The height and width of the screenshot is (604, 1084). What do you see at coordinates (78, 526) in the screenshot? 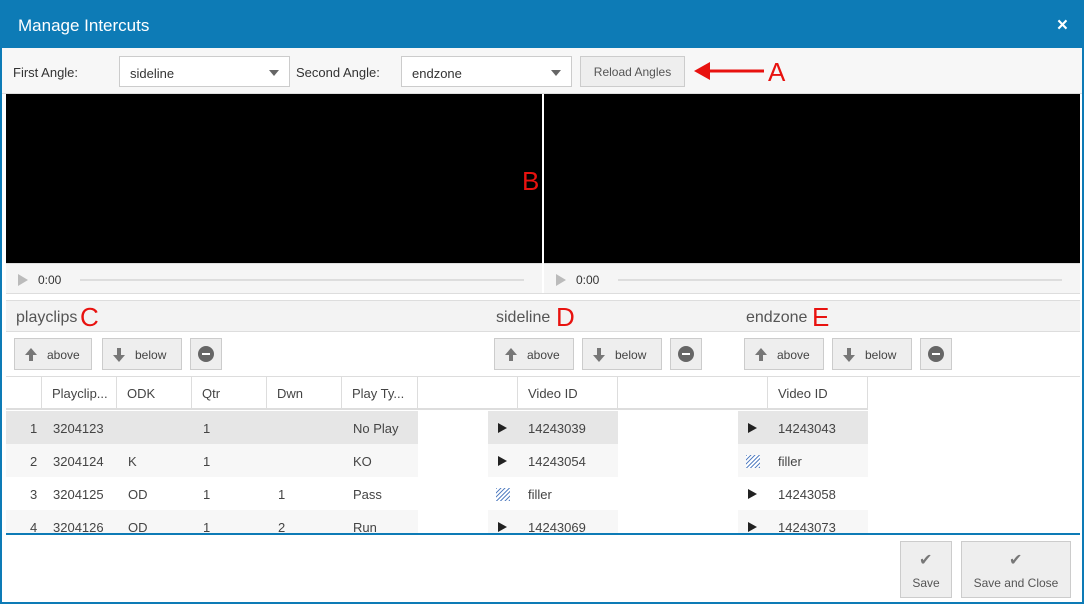
I see `playclip-id: 3204126` at bounding box center [78, 526].